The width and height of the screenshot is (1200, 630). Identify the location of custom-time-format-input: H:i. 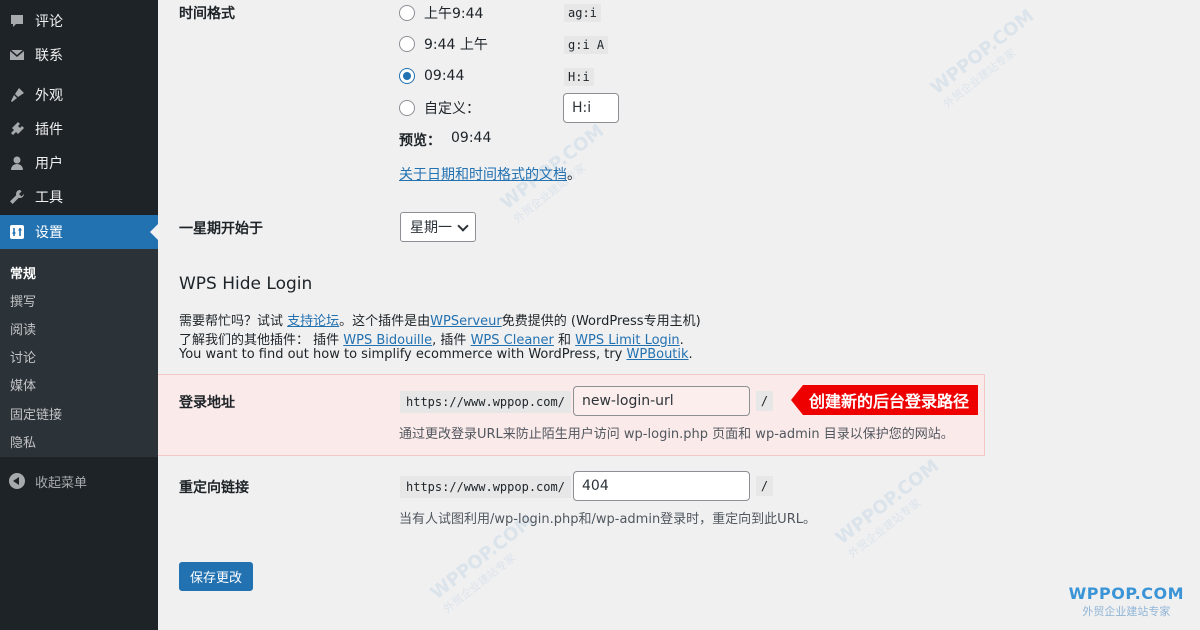
(591, 108).